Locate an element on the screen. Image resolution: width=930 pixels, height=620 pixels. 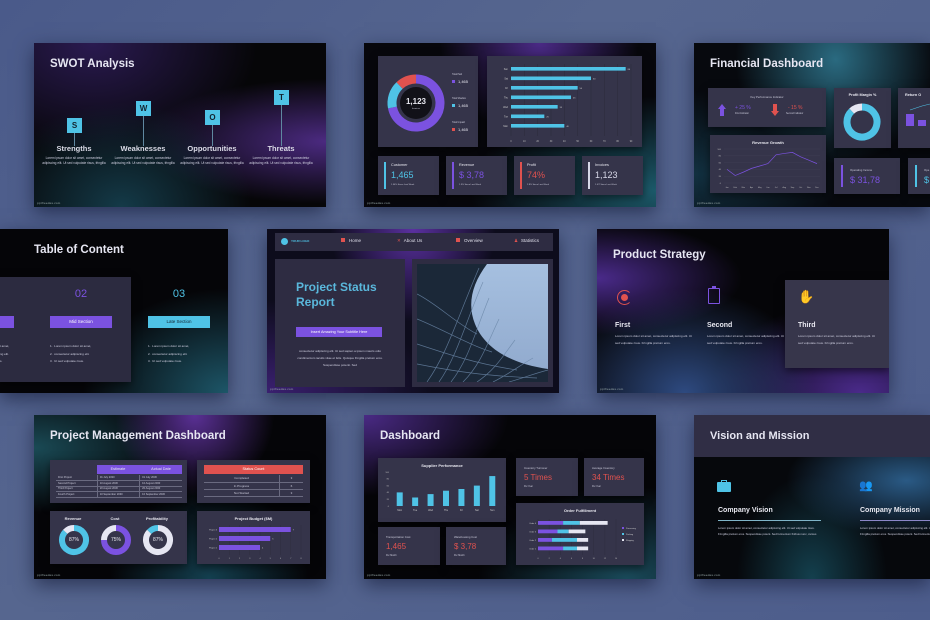
donut-label: Cost is located at coordinates (115, 518).